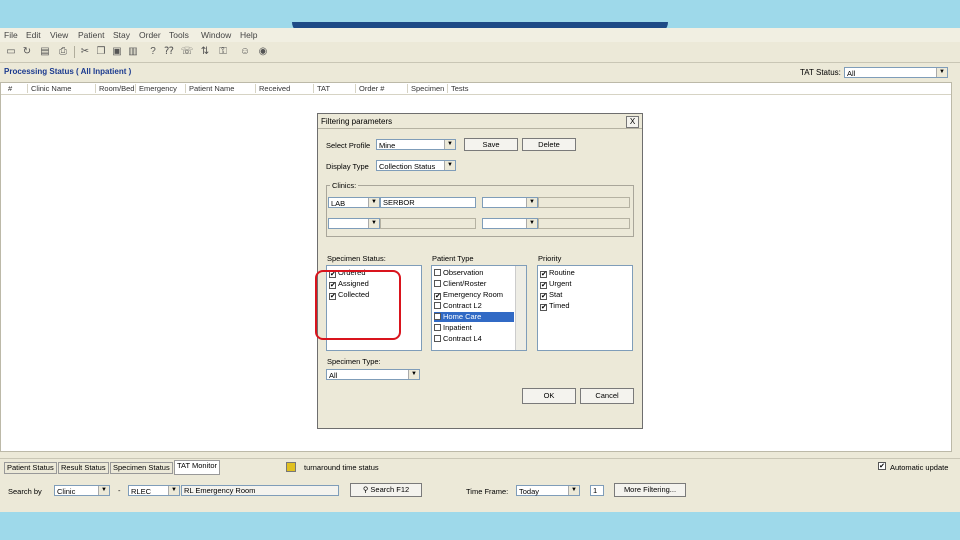  I want to click on menu-window: Window, so click(216, 35).